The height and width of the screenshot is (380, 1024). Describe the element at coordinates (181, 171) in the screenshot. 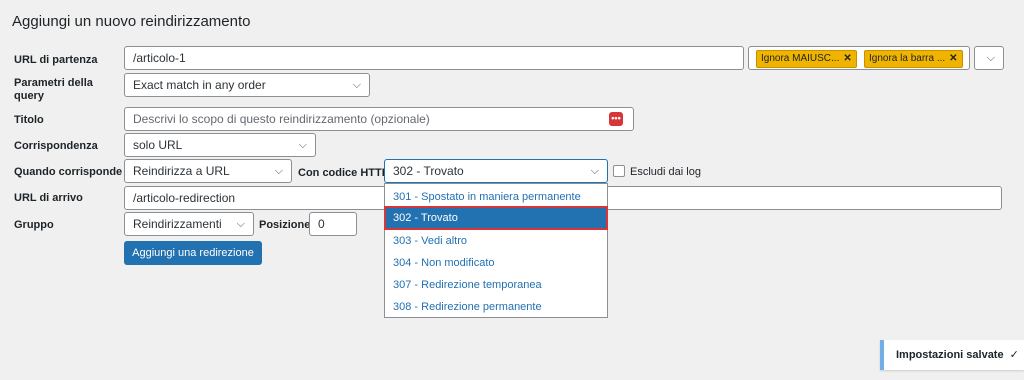

I see `select-value: Reindirizza a URL` at that location.